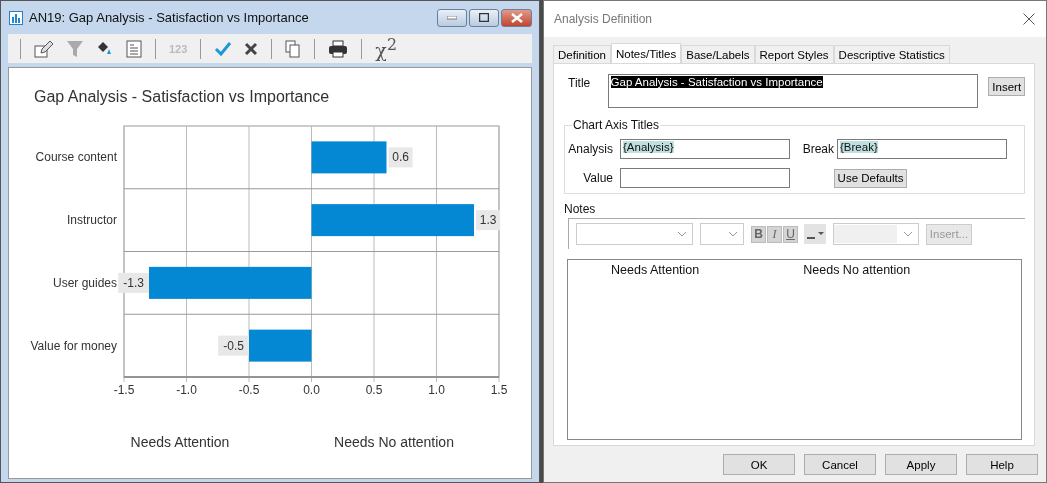 This screenshot has height=483, width=1047. What do you see at coordinates (1006, 86) in the screenshot?
I see `insert-button: Insert` at bounding box center [1006, 86].